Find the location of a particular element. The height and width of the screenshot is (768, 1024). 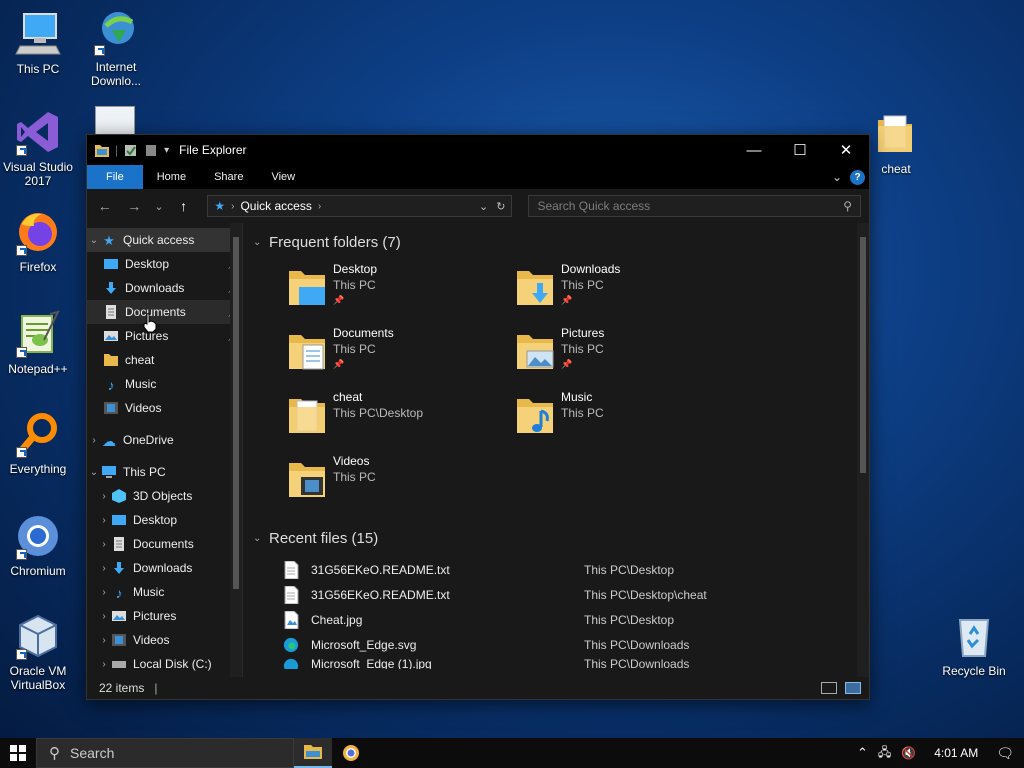

sidebar-item-local-disk: › Local Disk (C:) is located at coordinates (164, 664).